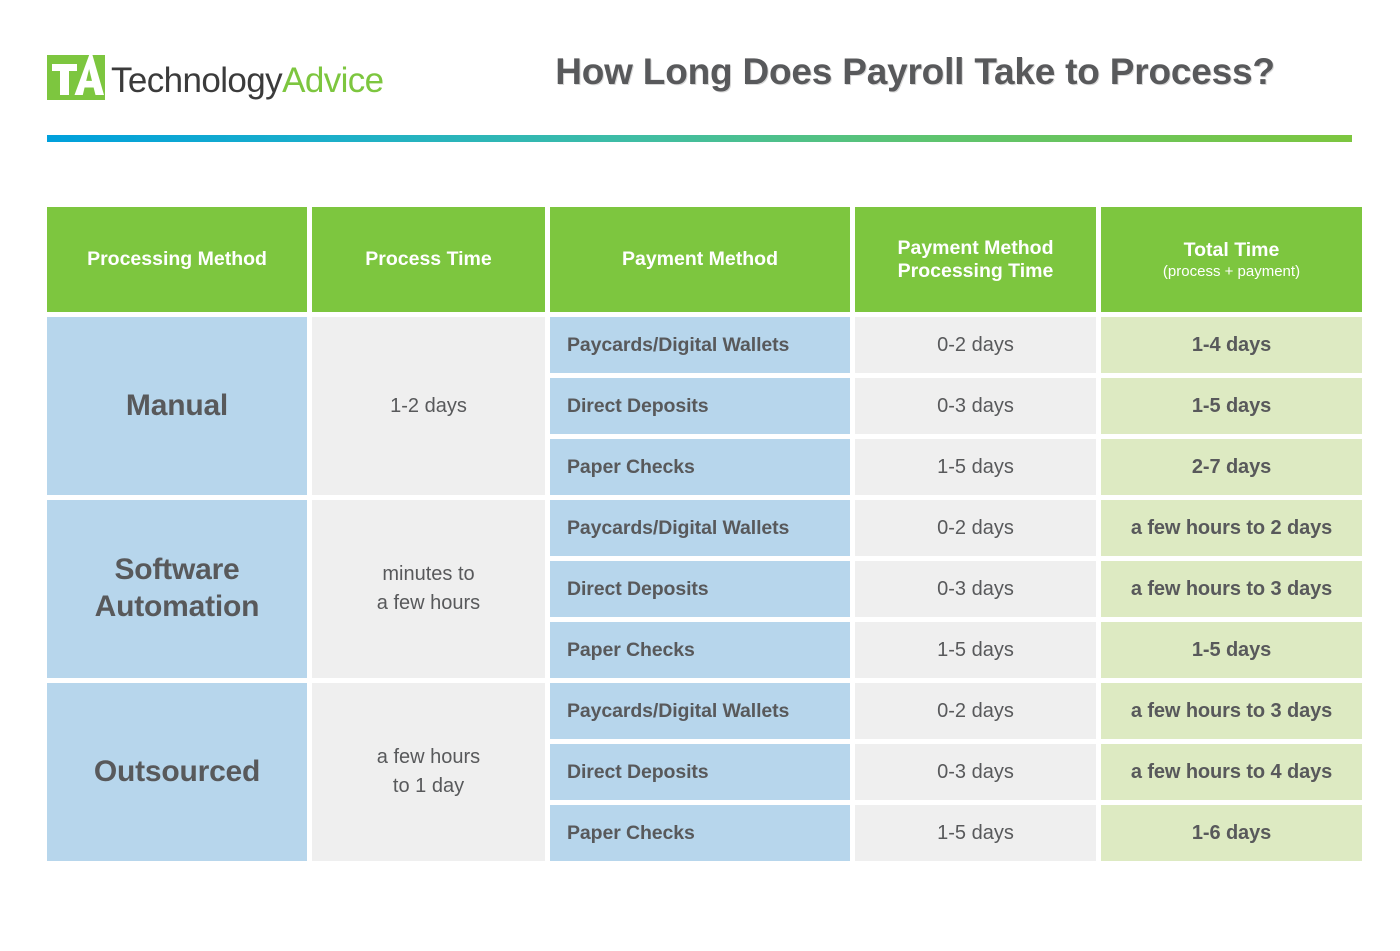 This screenshot has height=951, width=1400. I want to click on group-process-time-line1: 1-2 days, so click(428, 405).